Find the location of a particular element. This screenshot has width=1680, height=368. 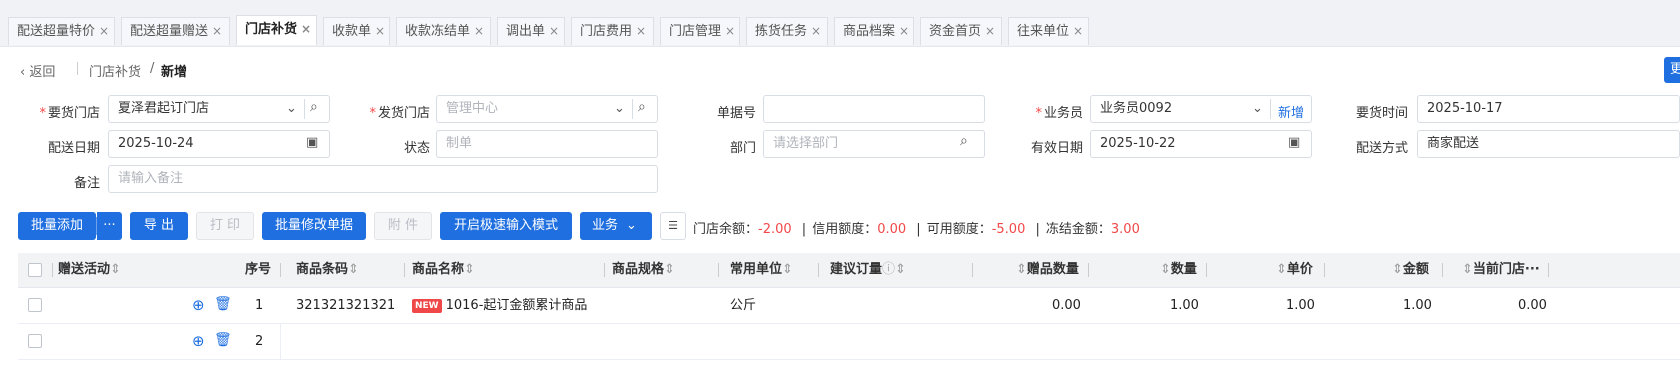

col-gift-qty: ⇕赠品数量 is located at coordinates (1047, 270).